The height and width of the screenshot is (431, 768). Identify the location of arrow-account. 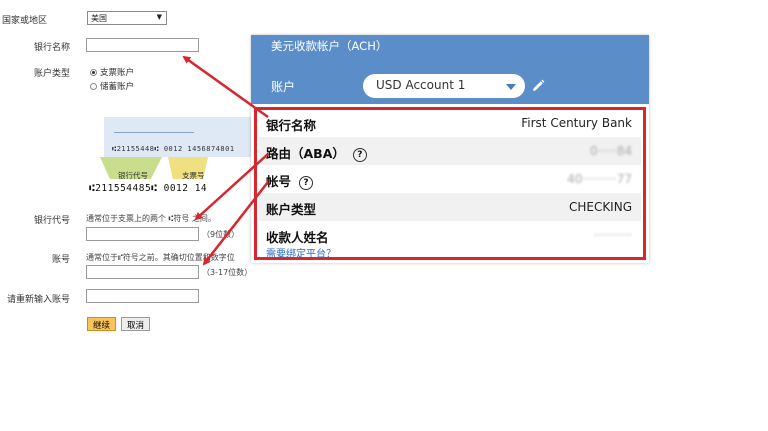
(235, 223).